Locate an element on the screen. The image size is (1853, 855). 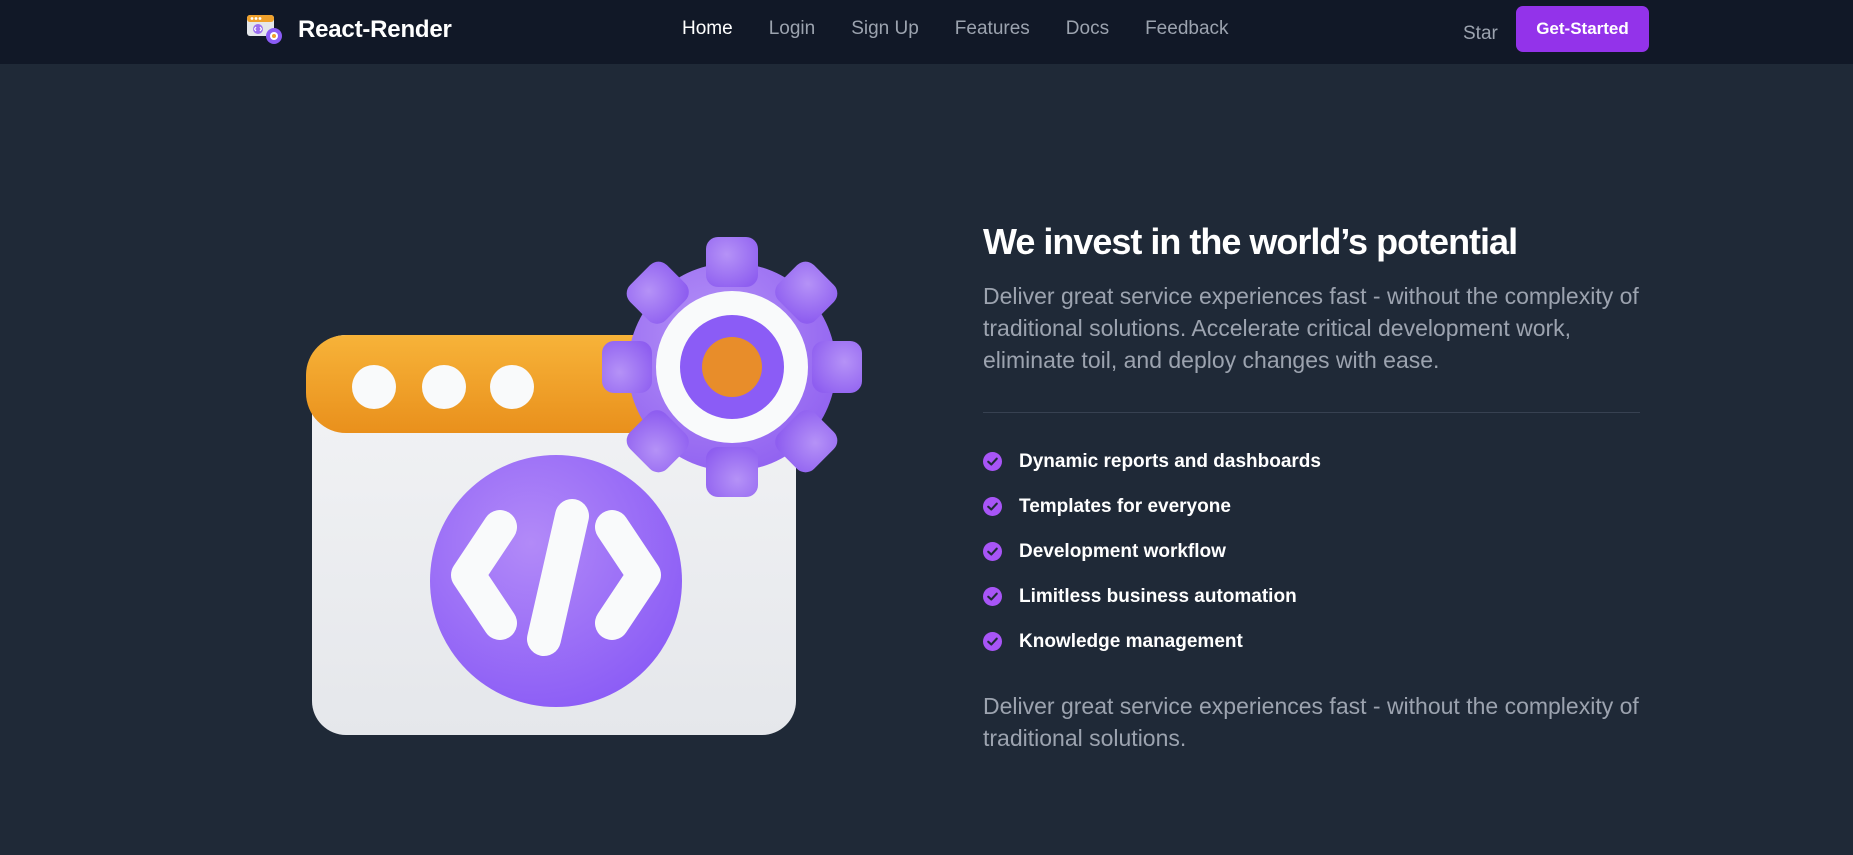
star-link: Star is located at coordinates (1480, 34).